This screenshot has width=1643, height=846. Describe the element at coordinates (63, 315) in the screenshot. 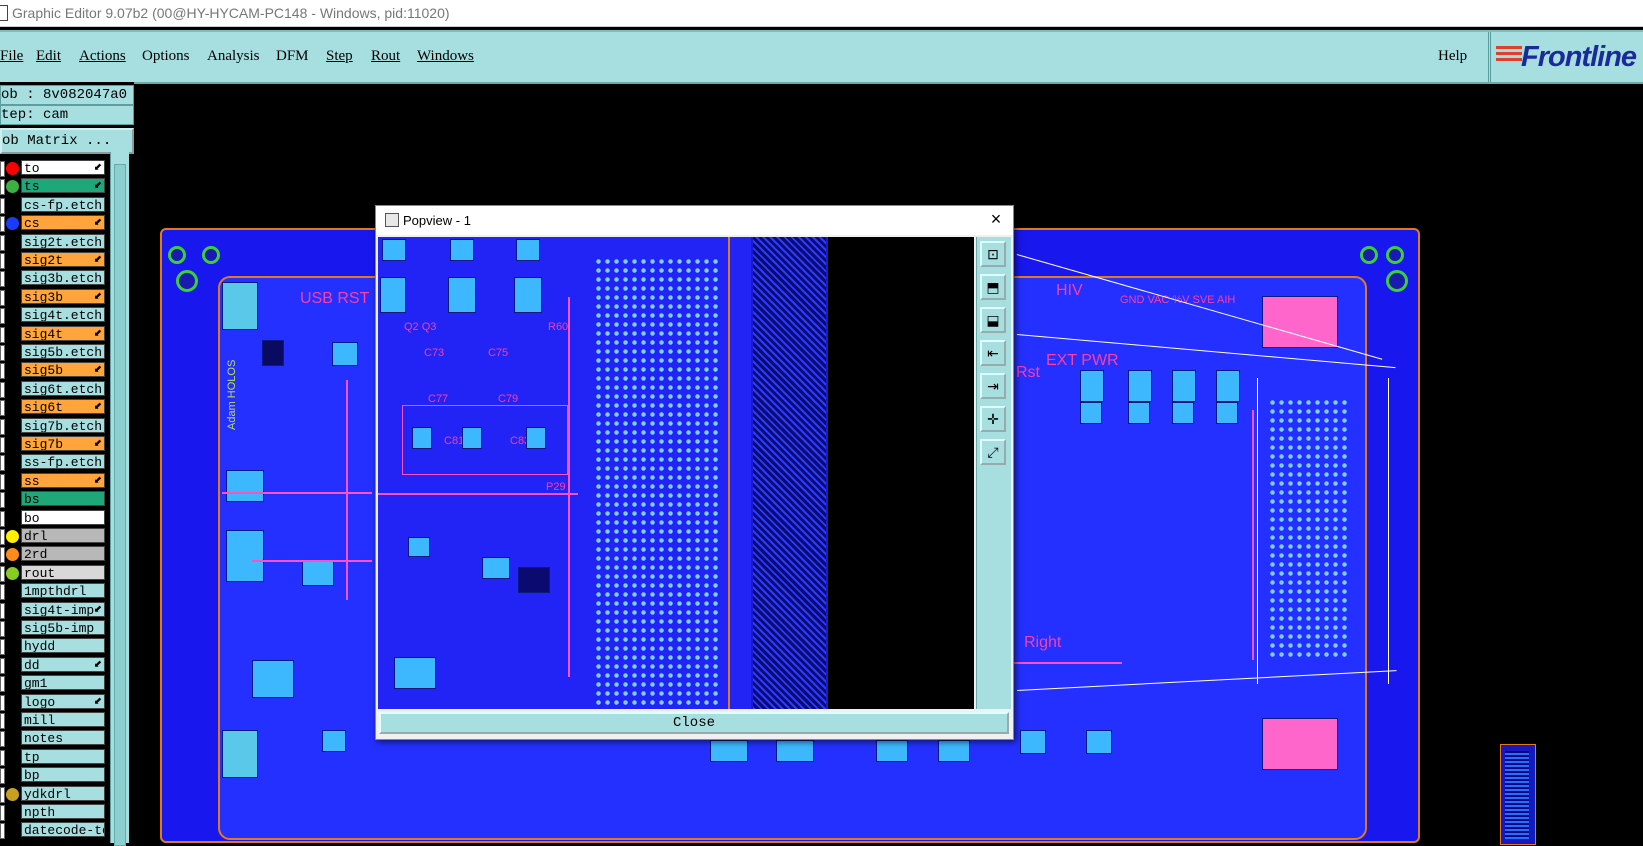

I see `layer-name-label: sig4t.etch` at that location.